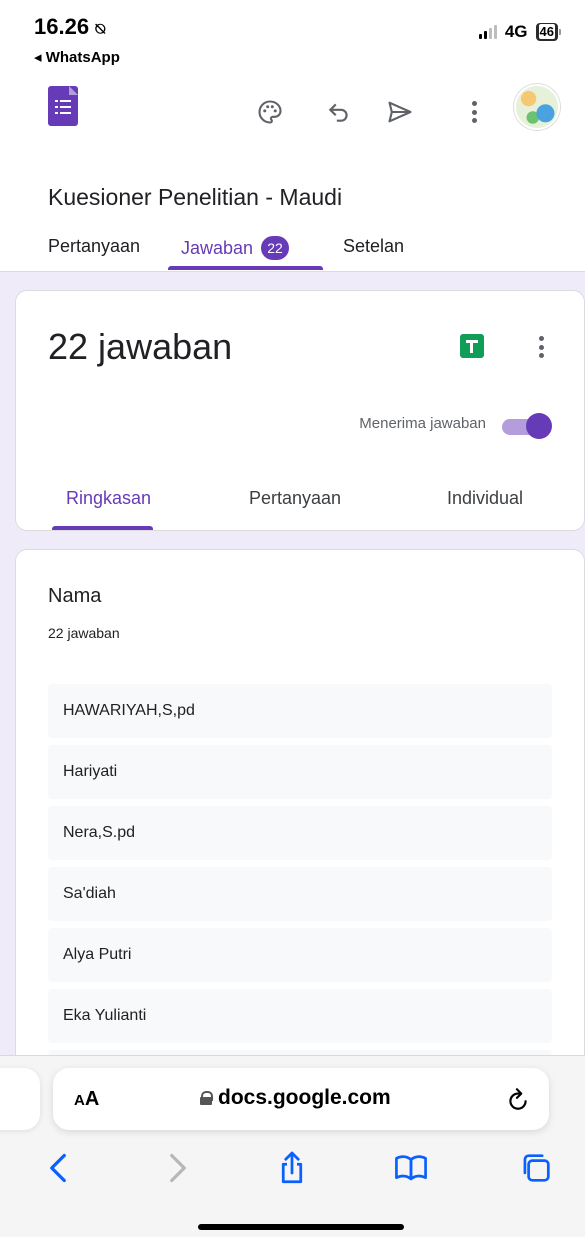 The image size is (585, 1237). What do you see at coordinates (102, 528) in the screenshot?
I see `active-subtab-indicator` at bounding box center [102, 528].